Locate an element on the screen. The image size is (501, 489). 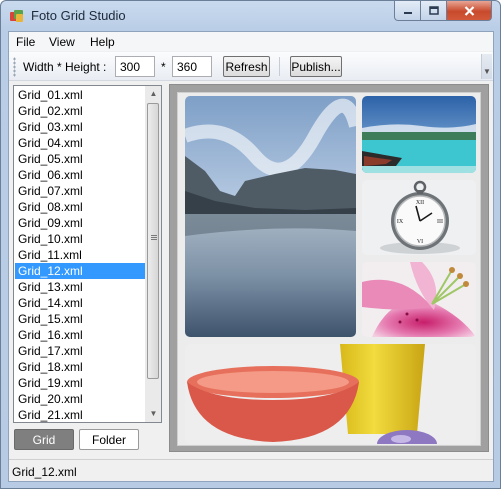
status-text: Grid_12.xml is located at coordinates (44, 472).